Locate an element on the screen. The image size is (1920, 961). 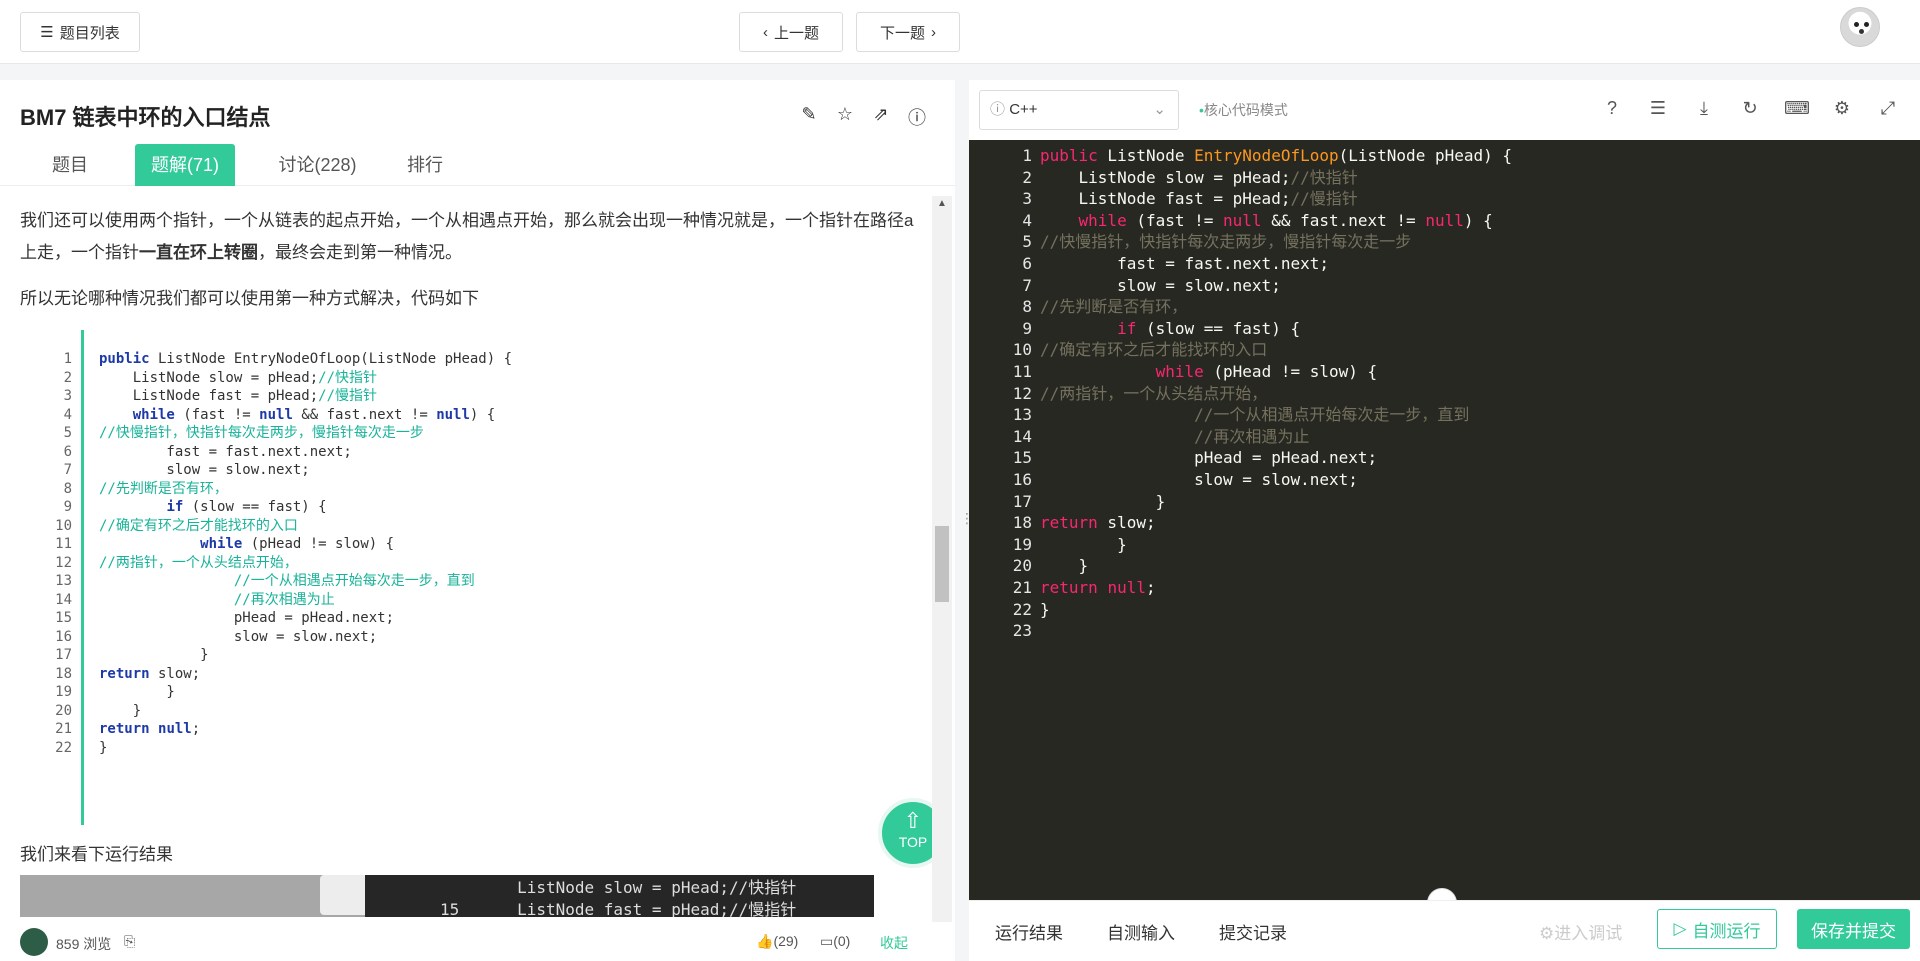
author-avatar is located at coordinates (34, 942).